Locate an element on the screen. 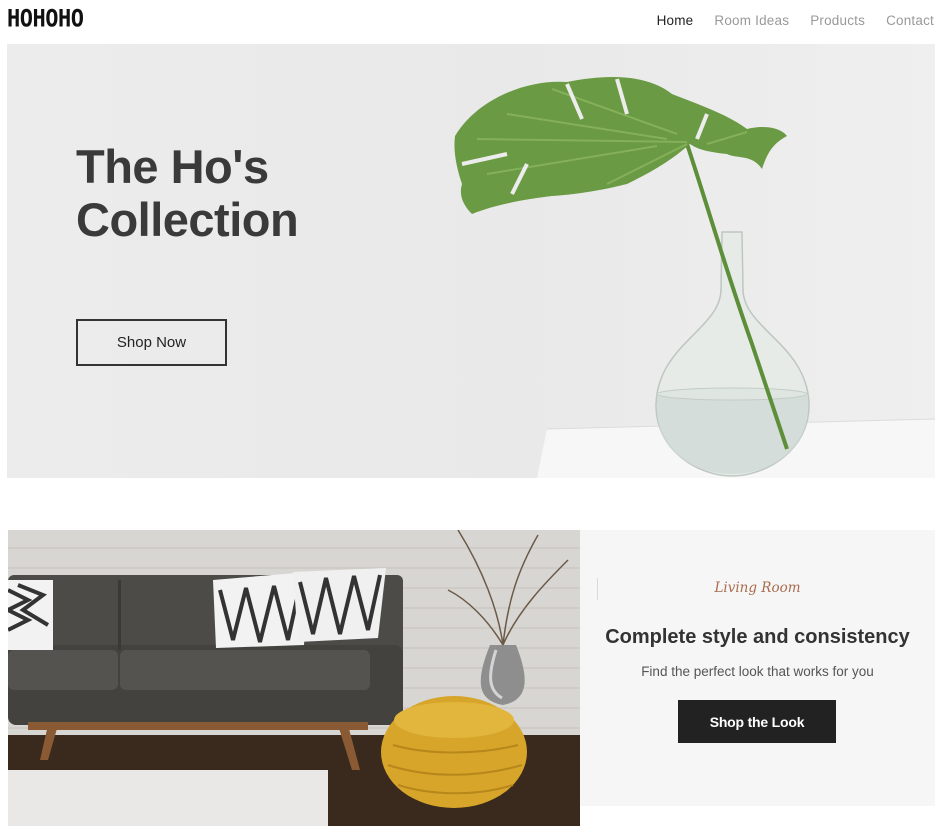 This screenshot has height=826, width=942. hero-title-line2: Collection is located at coordinates (187, 219).